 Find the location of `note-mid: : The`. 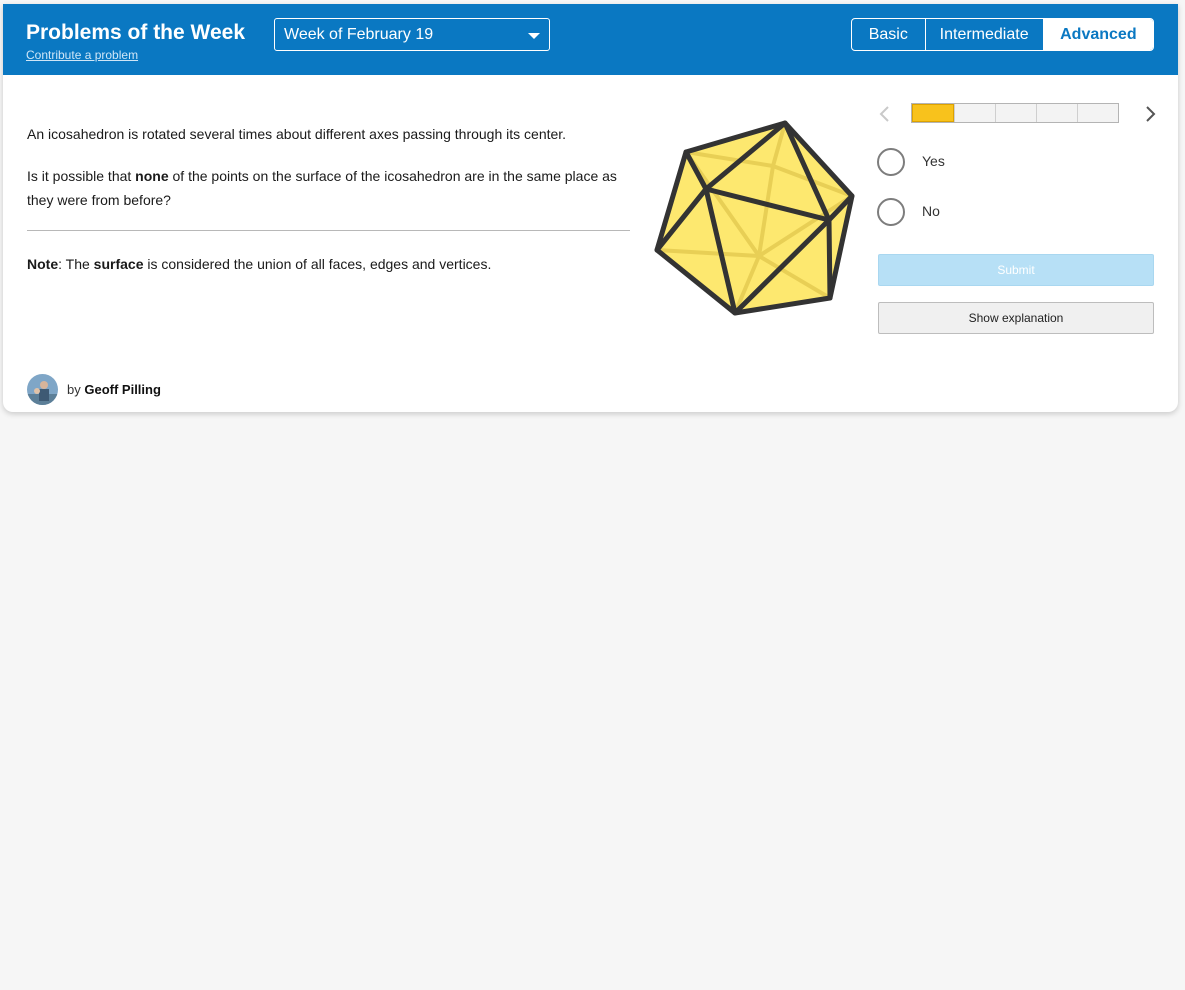

note-mid: : The is located at coordinates (76, 264).